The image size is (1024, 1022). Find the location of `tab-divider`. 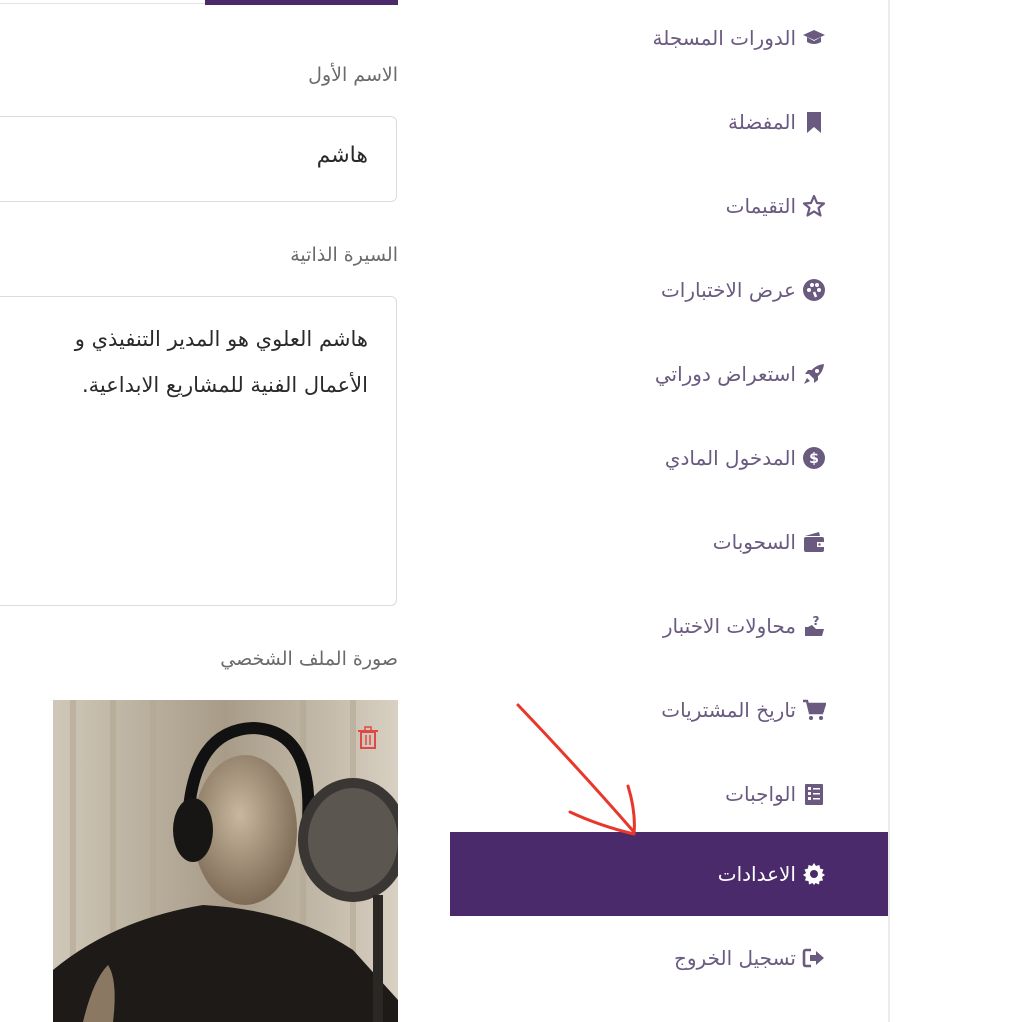

tab-divider is located at coordinates (102, 3).